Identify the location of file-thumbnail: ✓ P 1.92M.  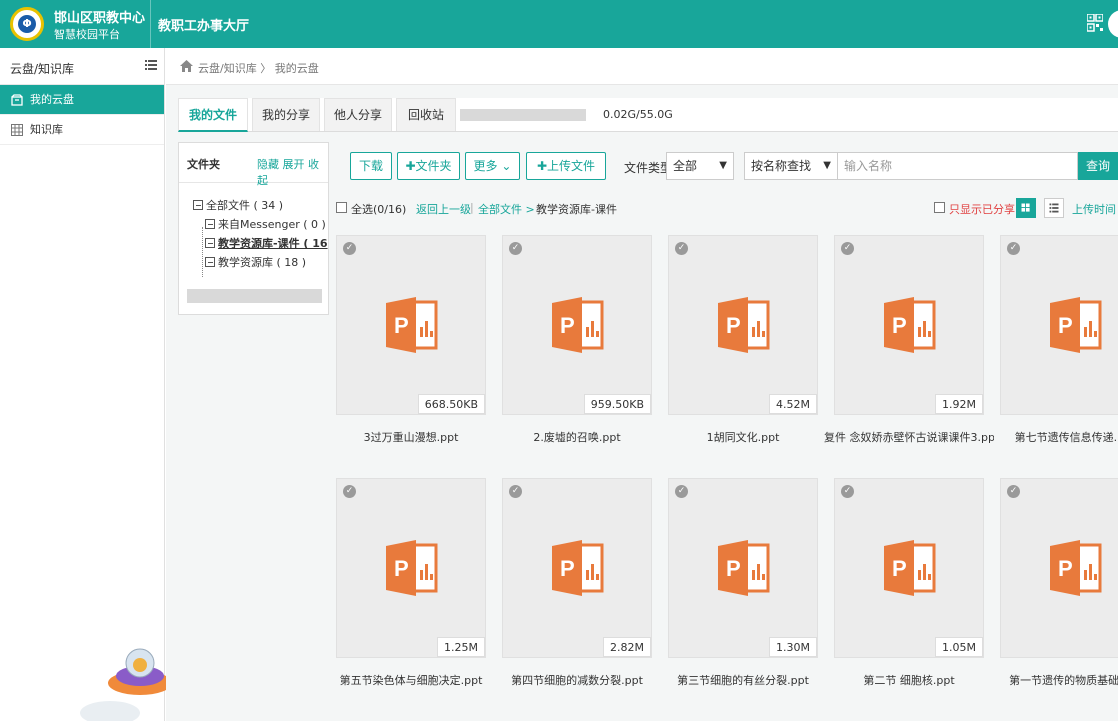
(909, 325).